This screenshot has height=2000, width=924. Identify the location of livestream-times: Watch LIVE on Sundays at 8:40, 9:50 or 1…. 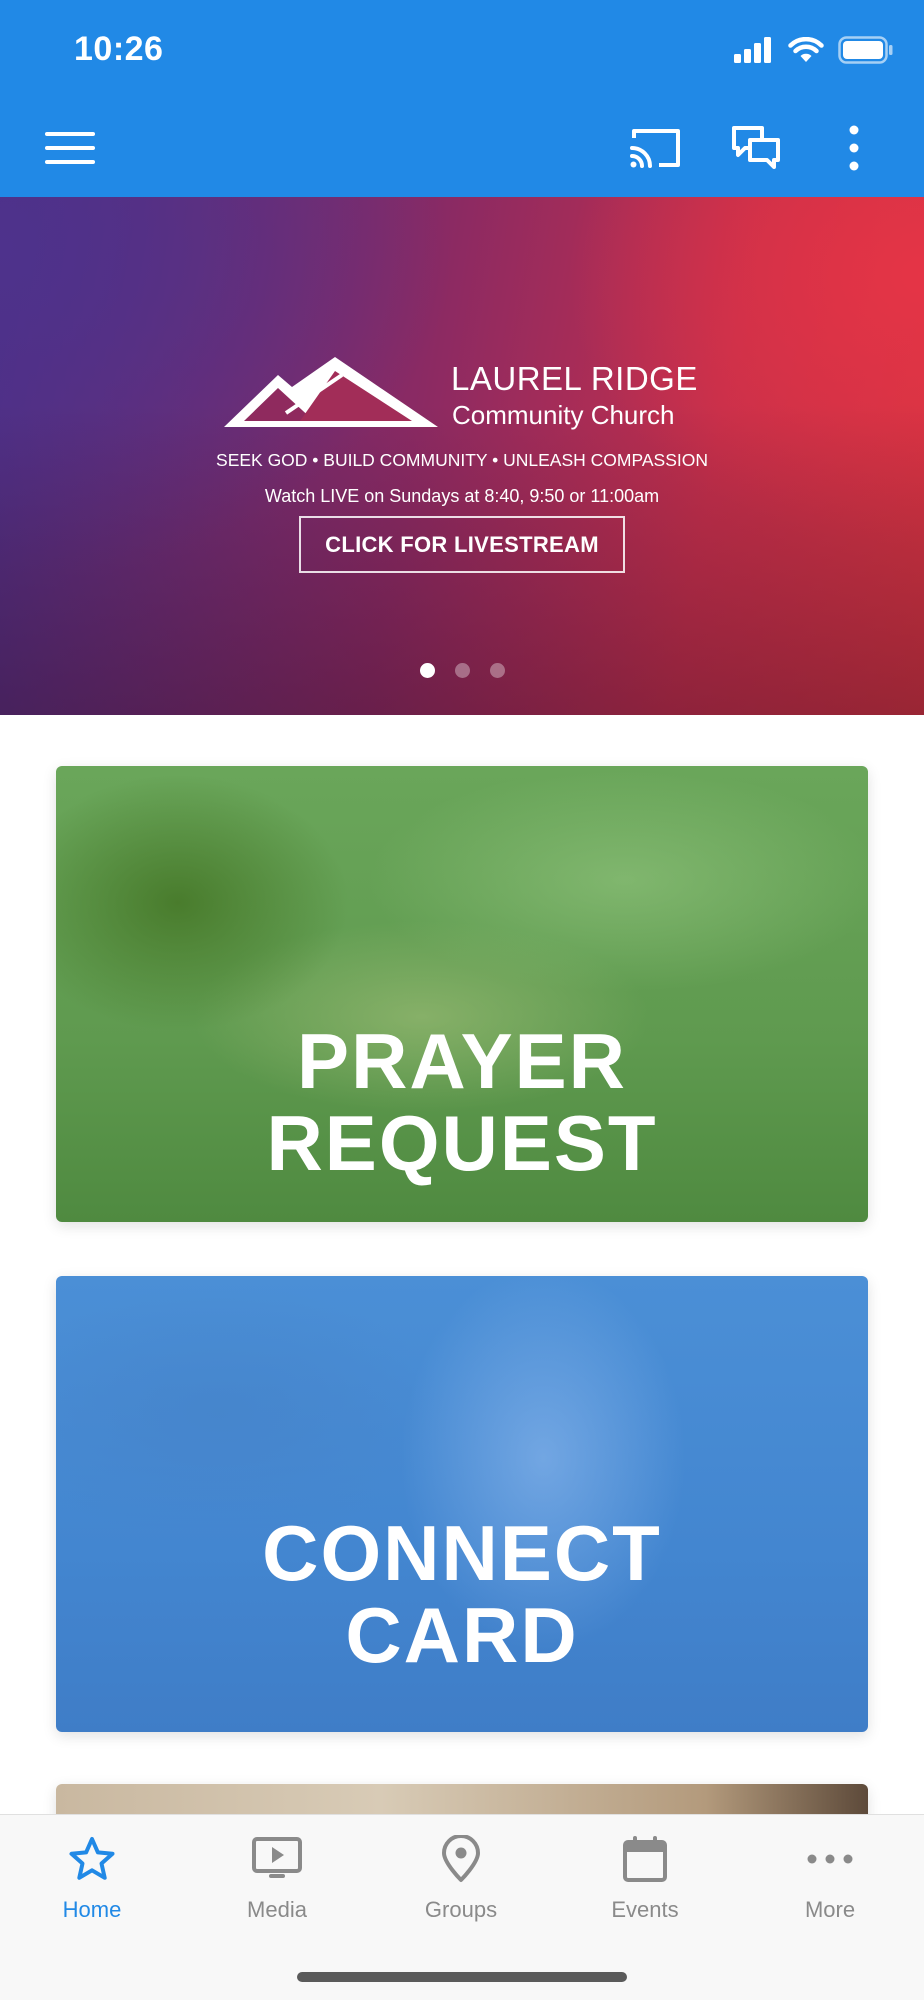
(462, 496).